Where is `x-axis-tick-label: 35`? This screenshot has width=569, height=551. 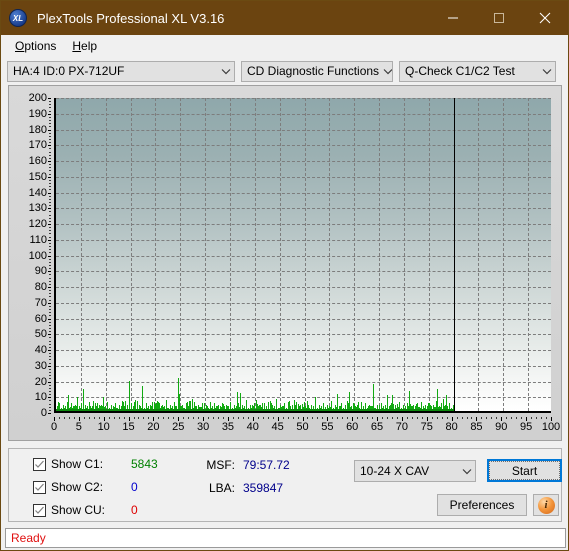
x-axis-tick-label: 35 is located at coordinates (228, 427).